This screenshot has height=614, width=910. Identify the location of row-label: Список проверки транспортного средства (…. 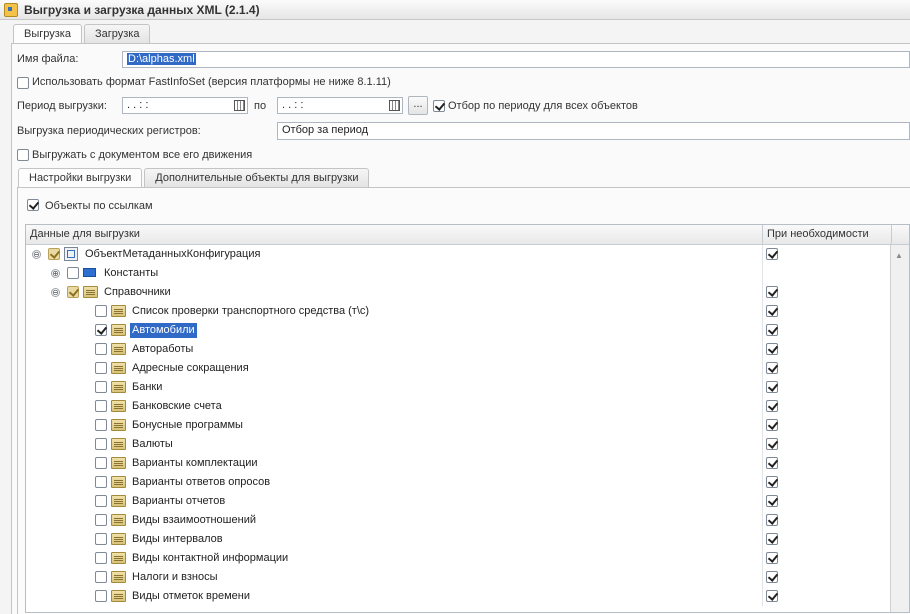
(250, 311).